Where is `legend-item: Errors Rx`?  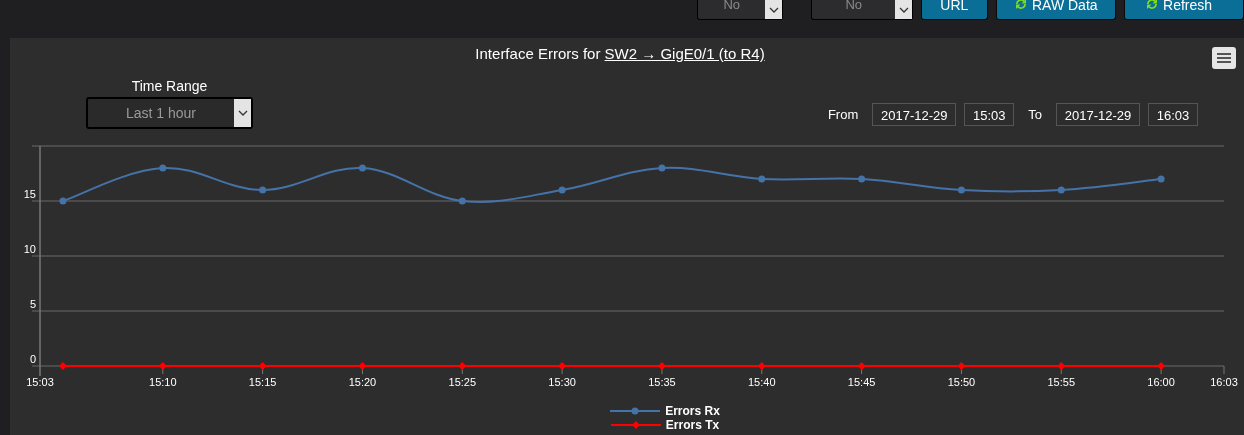 legend-item: Errors Rx is located at coordinates (665, 411).